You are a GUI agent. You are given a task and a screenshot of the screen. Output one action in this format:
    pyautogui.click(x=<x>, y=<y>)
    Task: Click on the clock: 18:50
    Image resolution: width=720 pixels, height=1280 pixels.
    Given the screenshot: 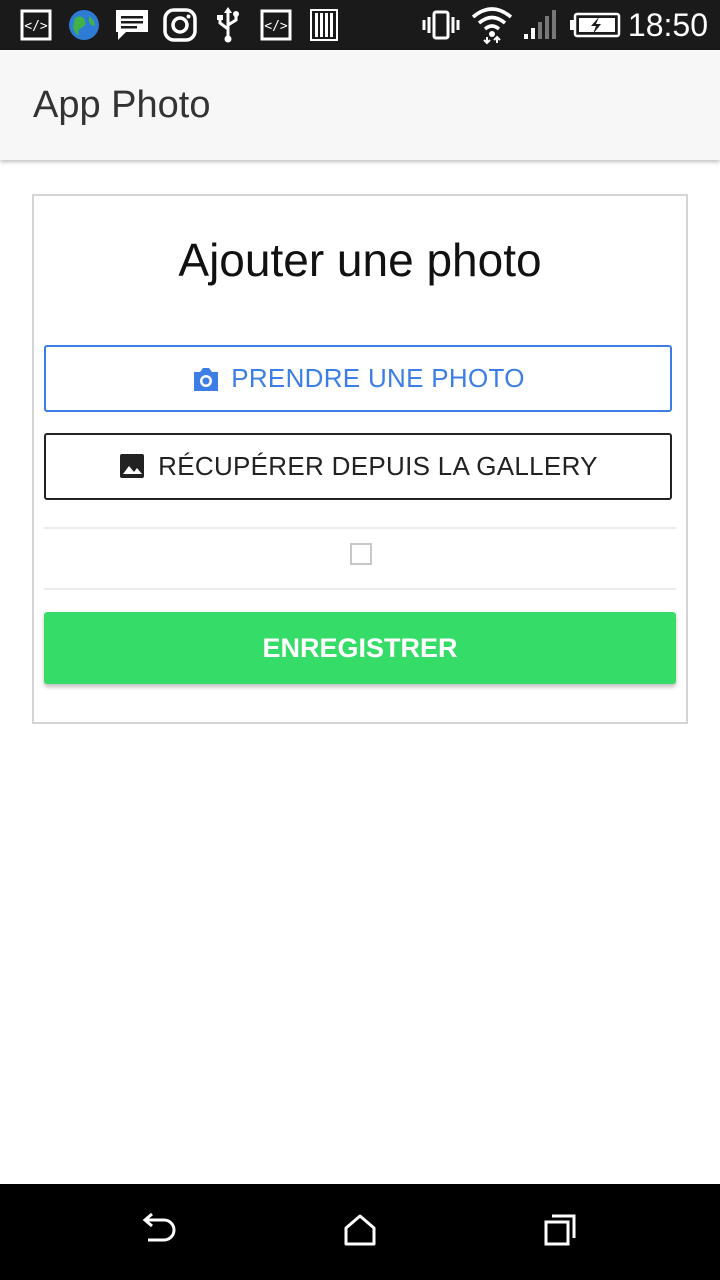 What is the action you would take?
    pyautogui.click(x=667, y=25)
    